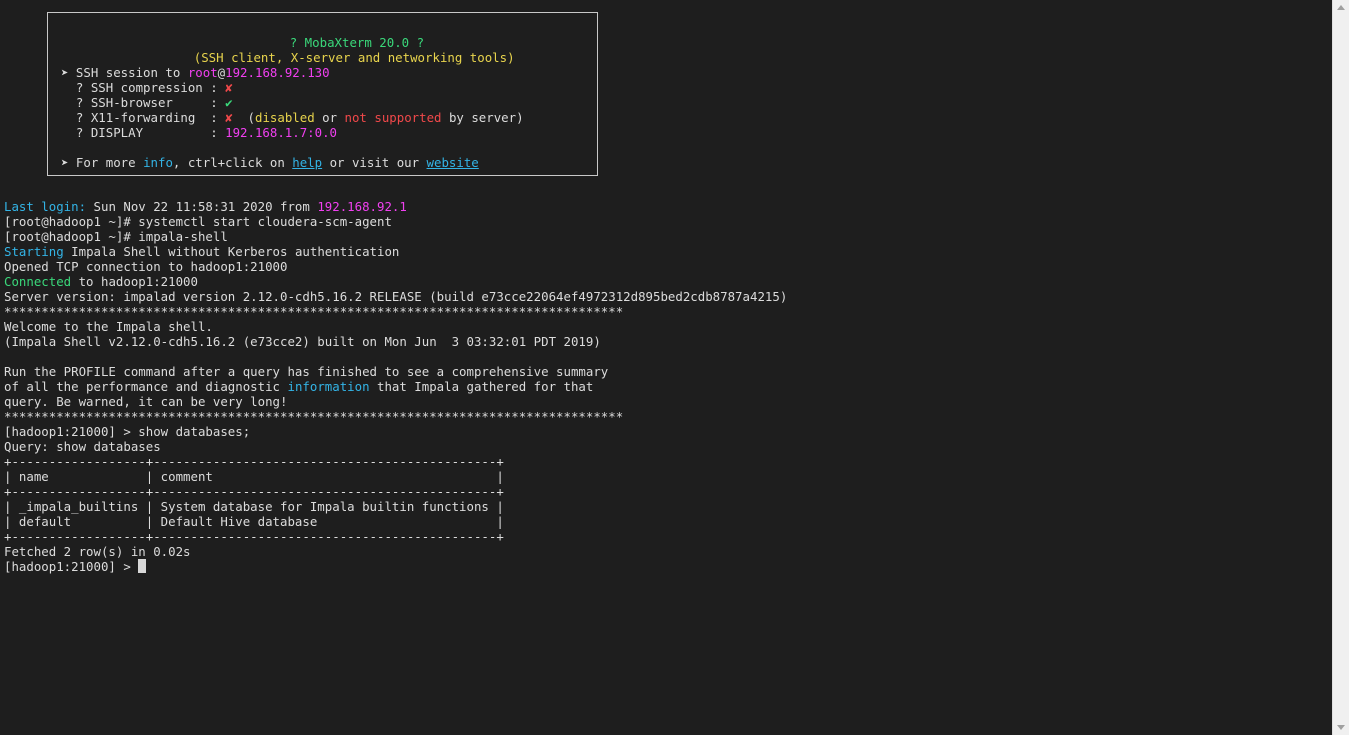 Image resolution: width=1349 pixels, height=735 pixels. Describe the element at coordinates (82, 446) in the screenshot. I see `query-echo-line: Query: show databases` at that location.